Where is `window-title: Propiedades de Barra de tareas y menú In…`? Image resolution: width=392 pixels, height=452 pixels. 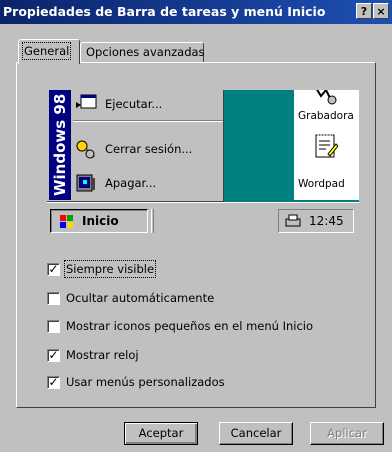
window-title: Propiedades de Barra de tareas y menú In… is located at coordinates (164, 11).